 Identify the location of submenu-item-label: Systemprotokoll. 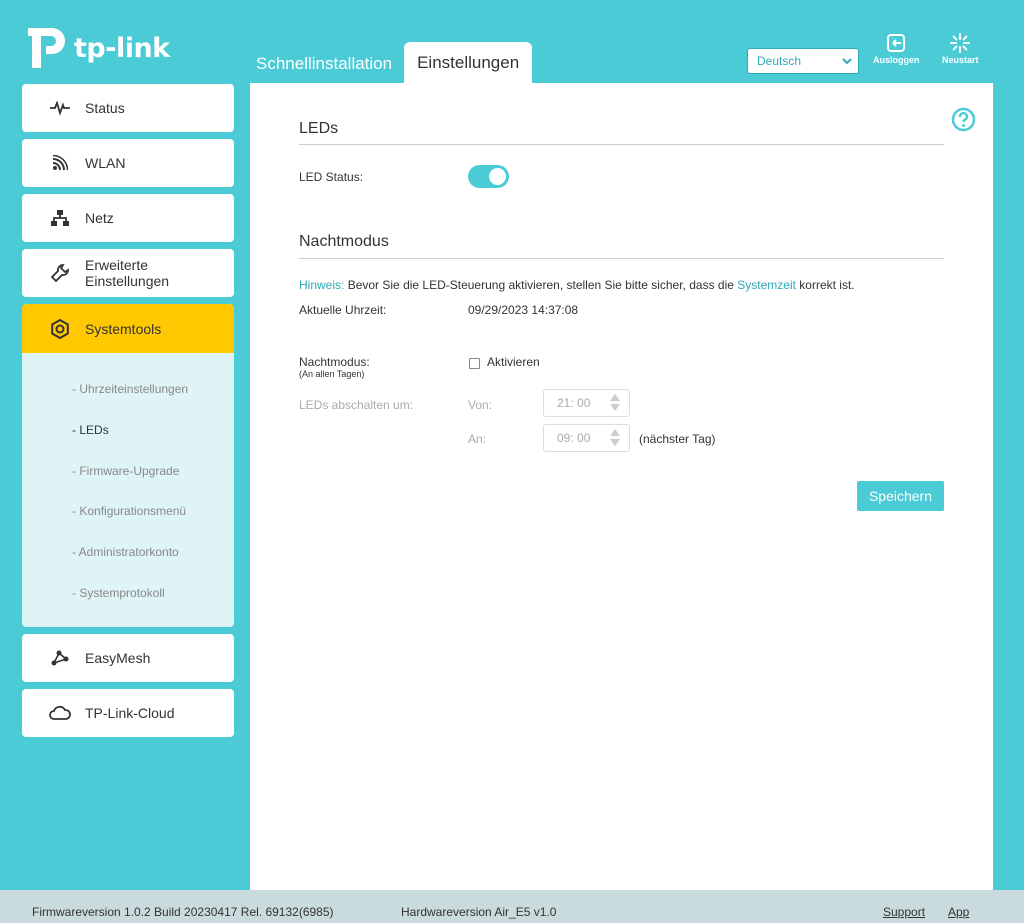
(122, 593).